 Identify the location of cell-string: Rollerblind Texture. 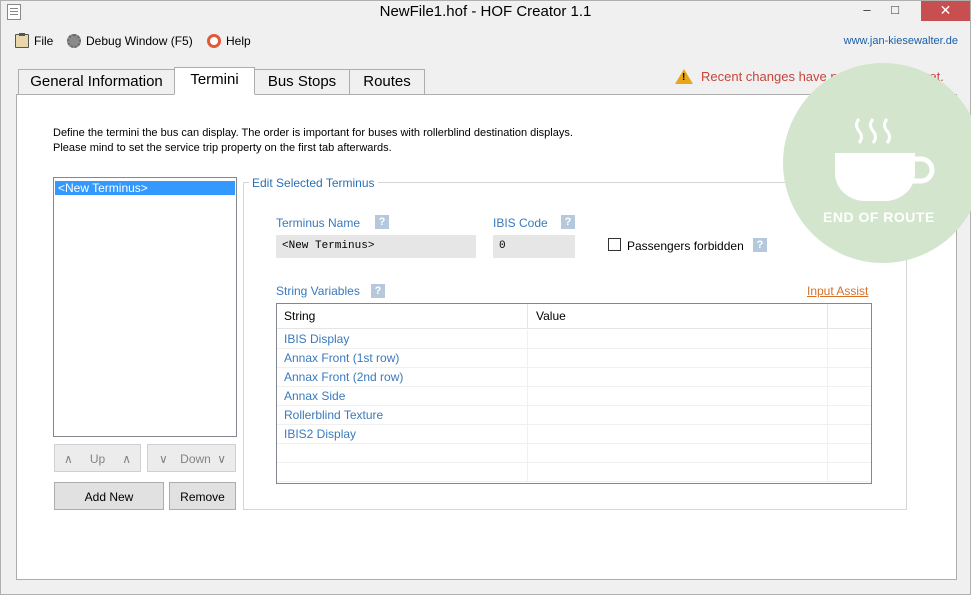
(402, 415).